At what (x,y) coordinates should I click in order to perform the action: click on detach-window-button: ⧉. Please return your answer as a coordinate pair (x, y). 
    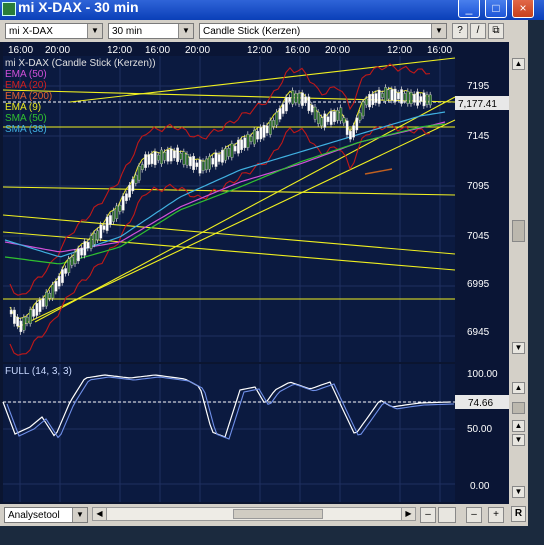
    Looking at the image, I should click on (496, 31).